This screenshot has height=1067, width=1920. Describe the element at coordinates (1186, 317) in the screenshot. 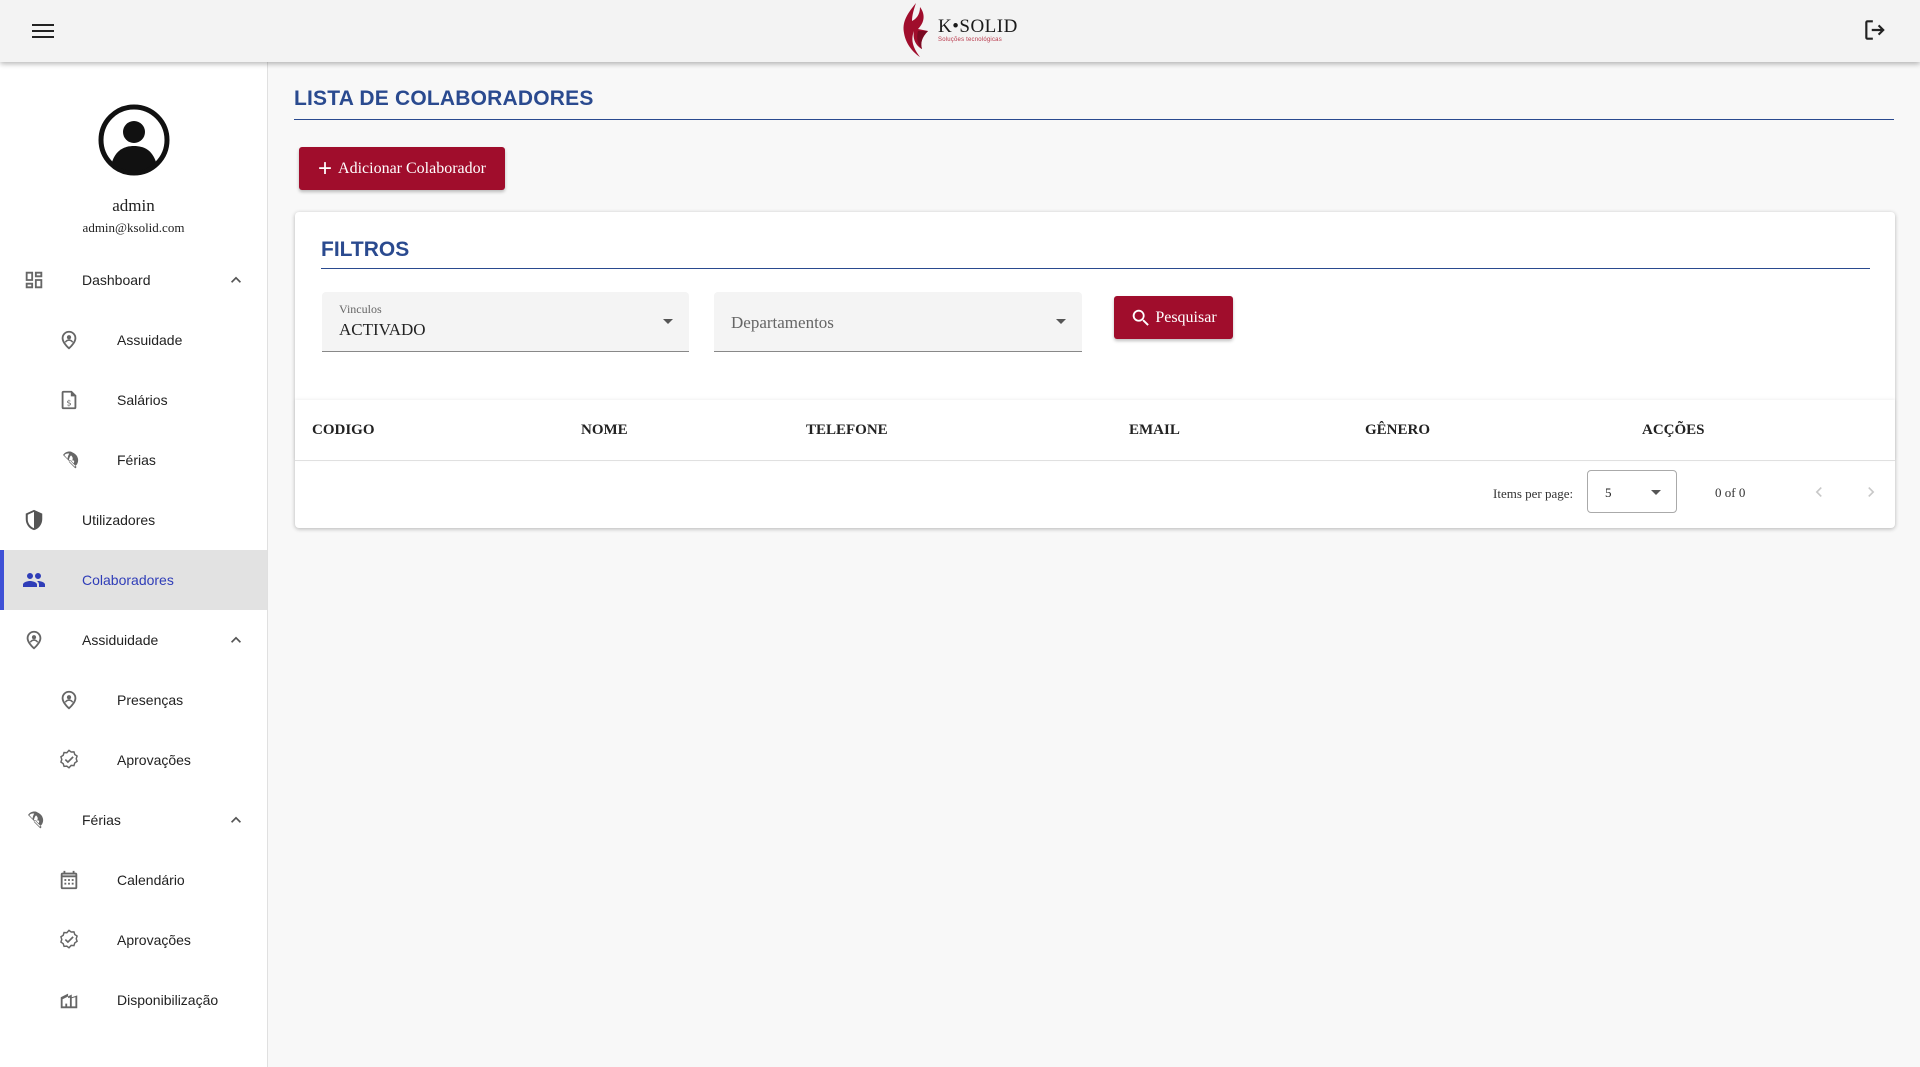

I see `pesquisar-label: Pesquisar` at that location.